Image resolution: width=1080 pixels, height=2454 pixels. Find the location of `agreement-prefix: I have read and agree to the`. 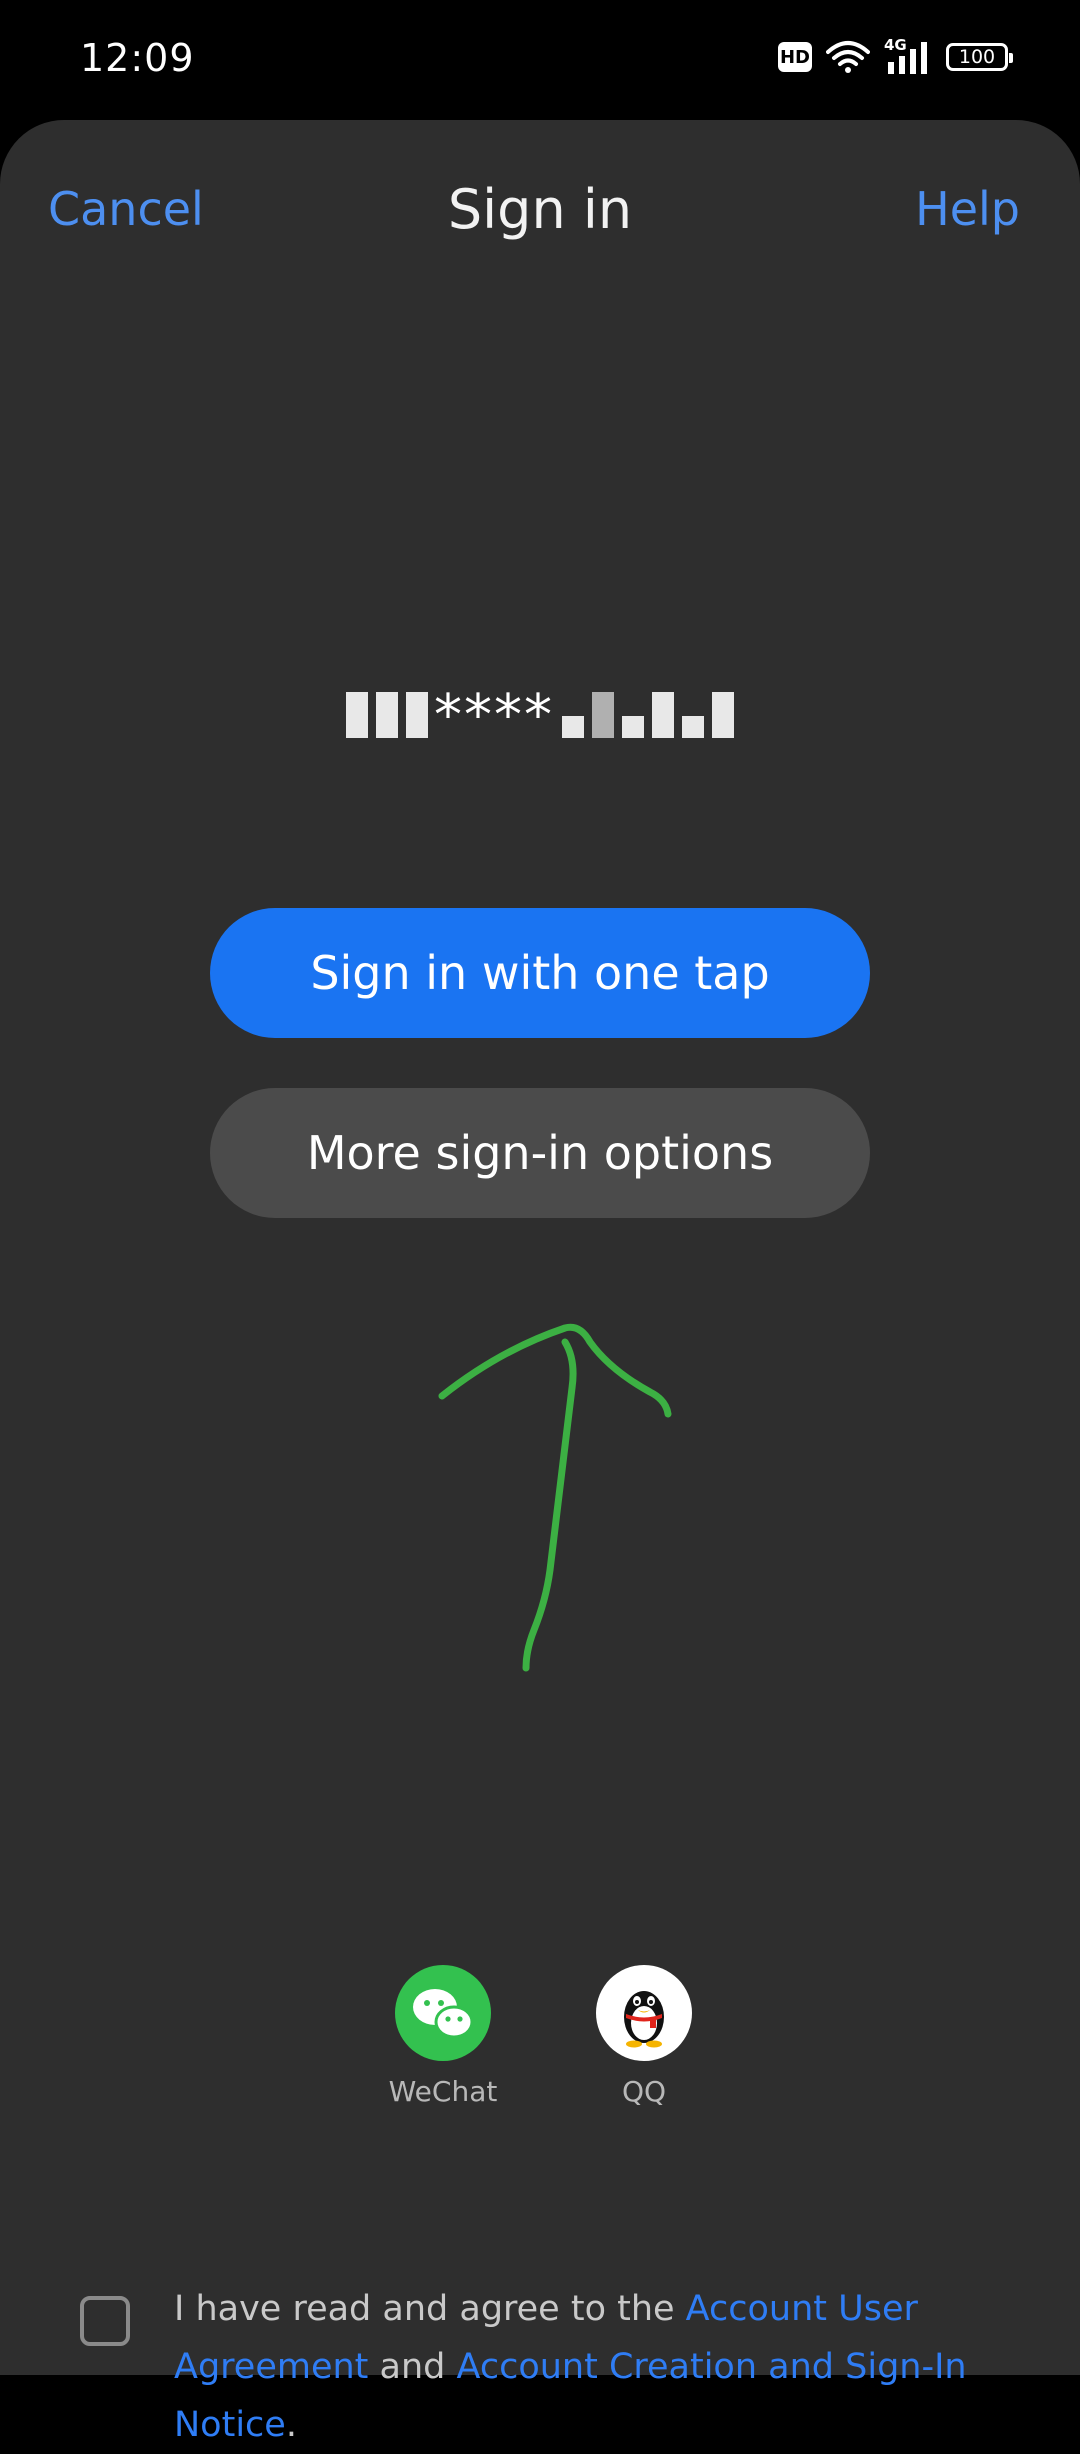

agreement-prefix: I have read and agree to the is located at coordinates (430, 2309).